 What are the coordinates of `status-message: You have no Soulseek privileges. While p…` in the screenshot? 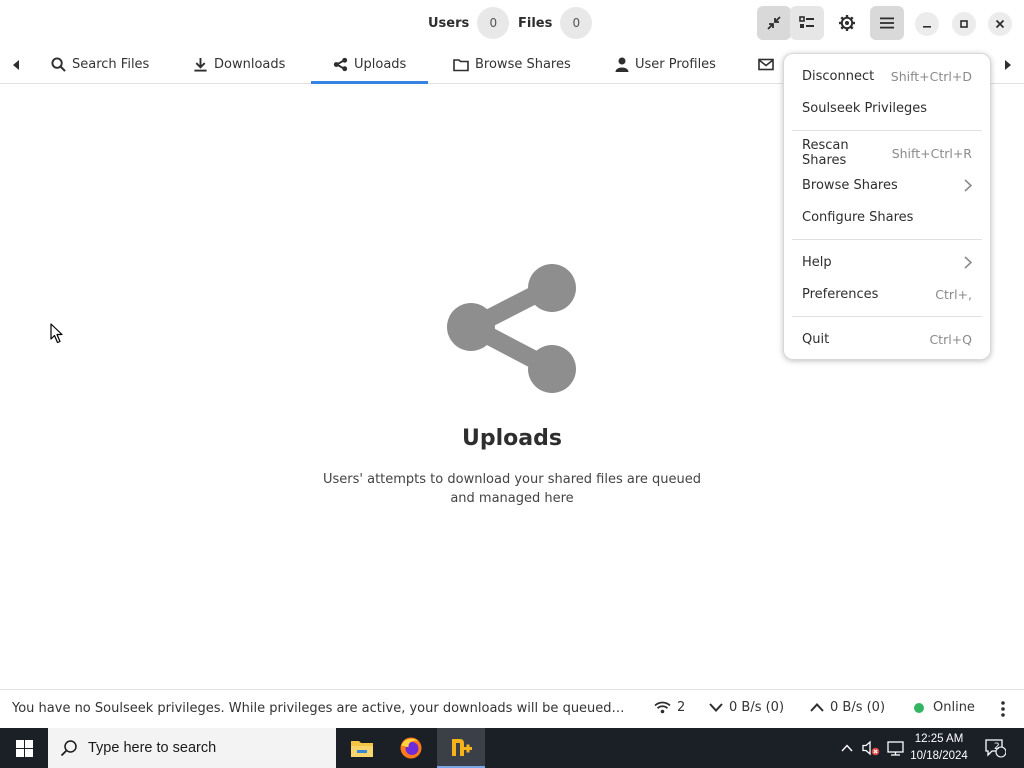 It's located at (320, 708).